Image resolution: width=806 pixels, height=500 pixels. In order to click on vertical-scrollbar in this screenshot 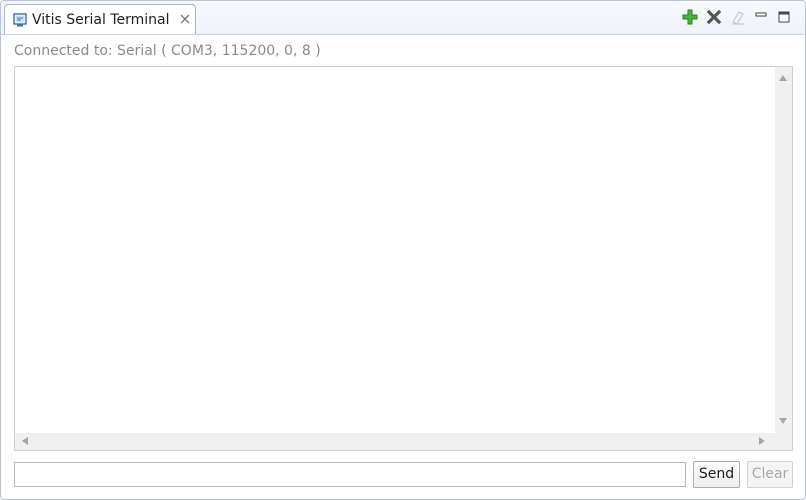, I will do `click(783, 250)`.